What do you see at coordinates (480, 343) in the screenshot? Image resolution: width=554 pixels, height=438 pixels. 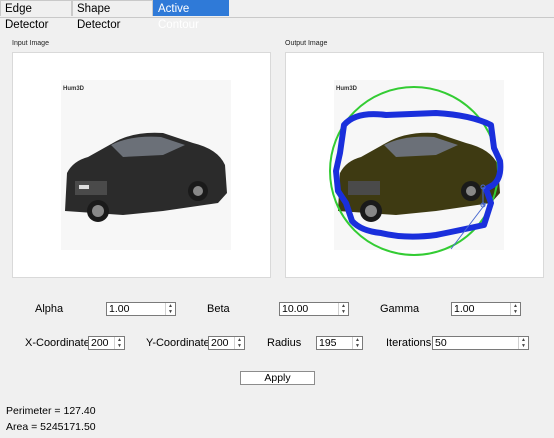 I see `iterations-spinbox: 50 ▲ ▼` at bounding box center [480, 343].